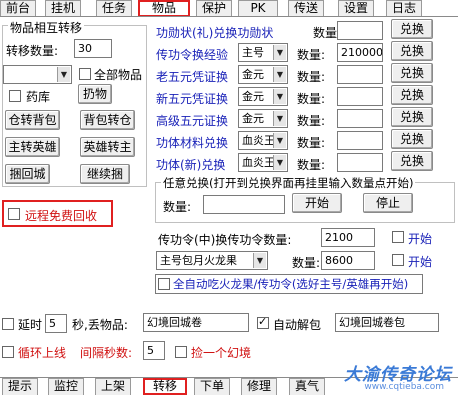 The image size is (458, 402). I want to click on exchange-qty-label-5: 数量:, so click(311, 143).